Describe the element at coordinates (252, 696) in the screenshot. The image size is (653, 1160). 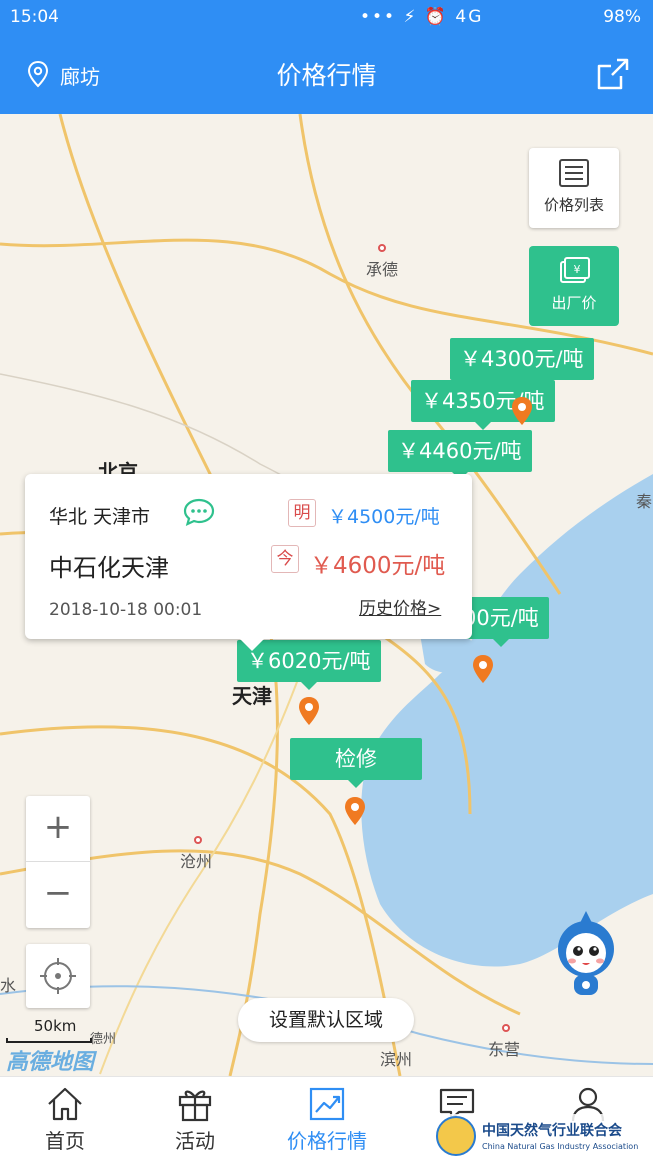
I see `map-label-tianjin: 天津` at that location.